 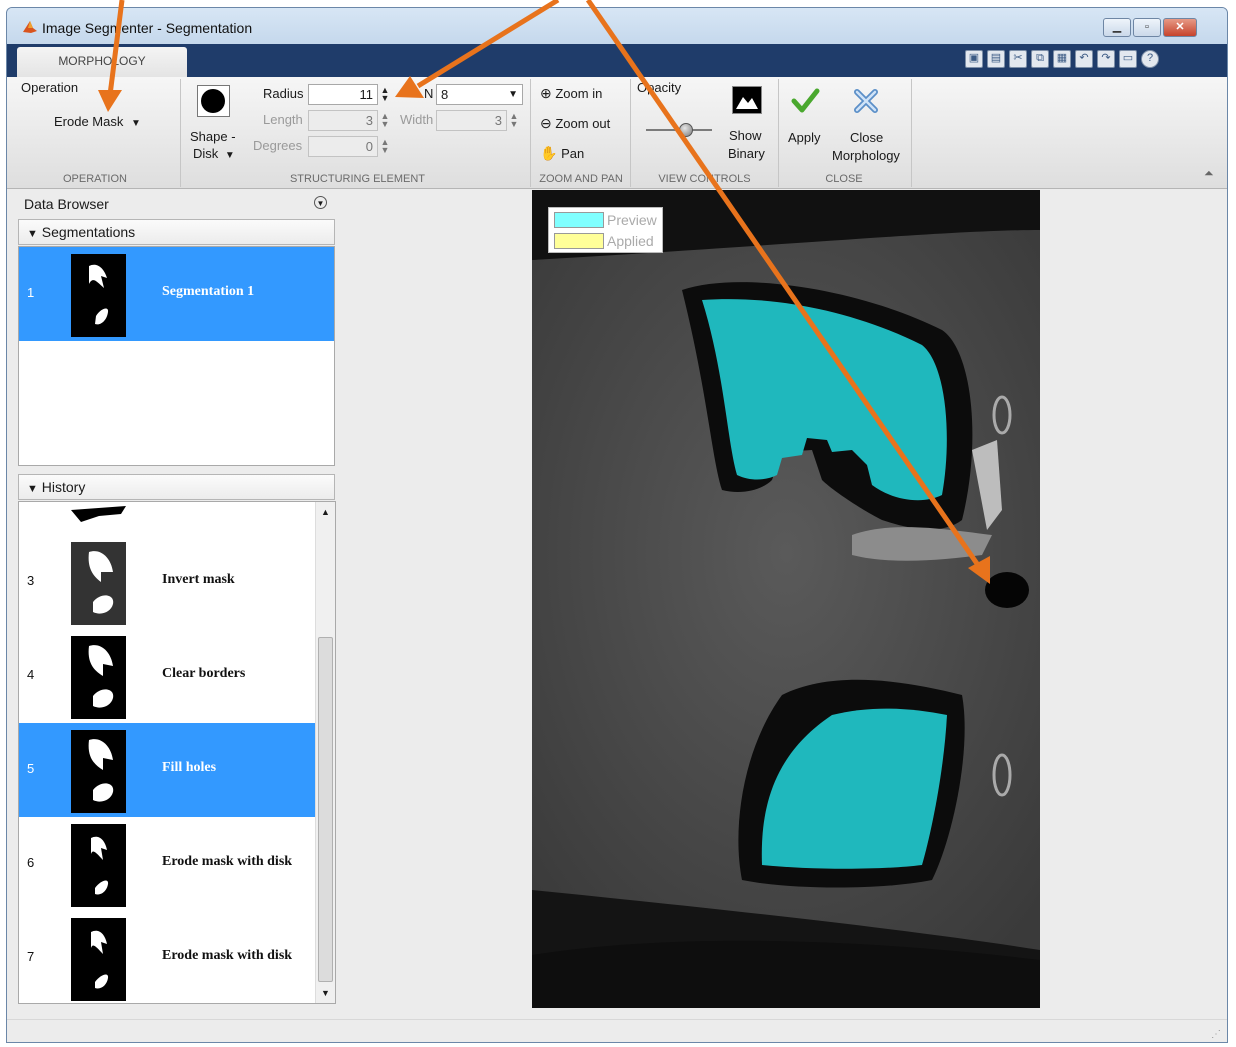 I want to click on resize-grip-icon: ⋰, so click(x=1216, y=1034).